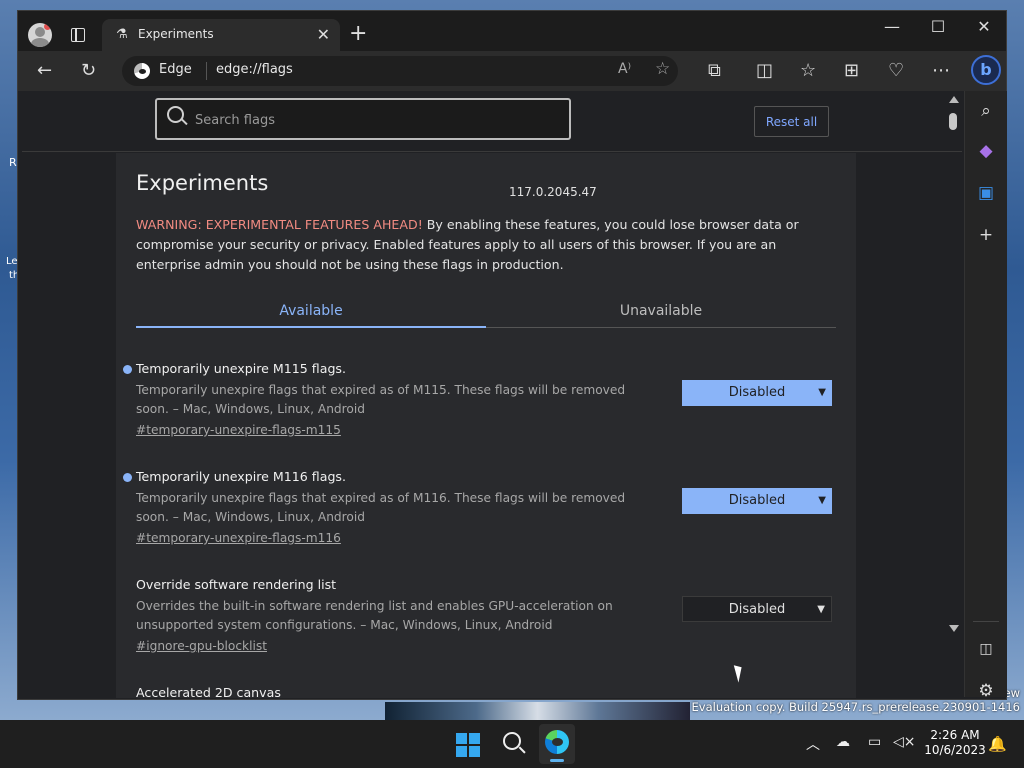  What do you see at coordinates (984, 26) in the screenshot?
I see `close-window-button: ✕` at bounding box center [984, 26].